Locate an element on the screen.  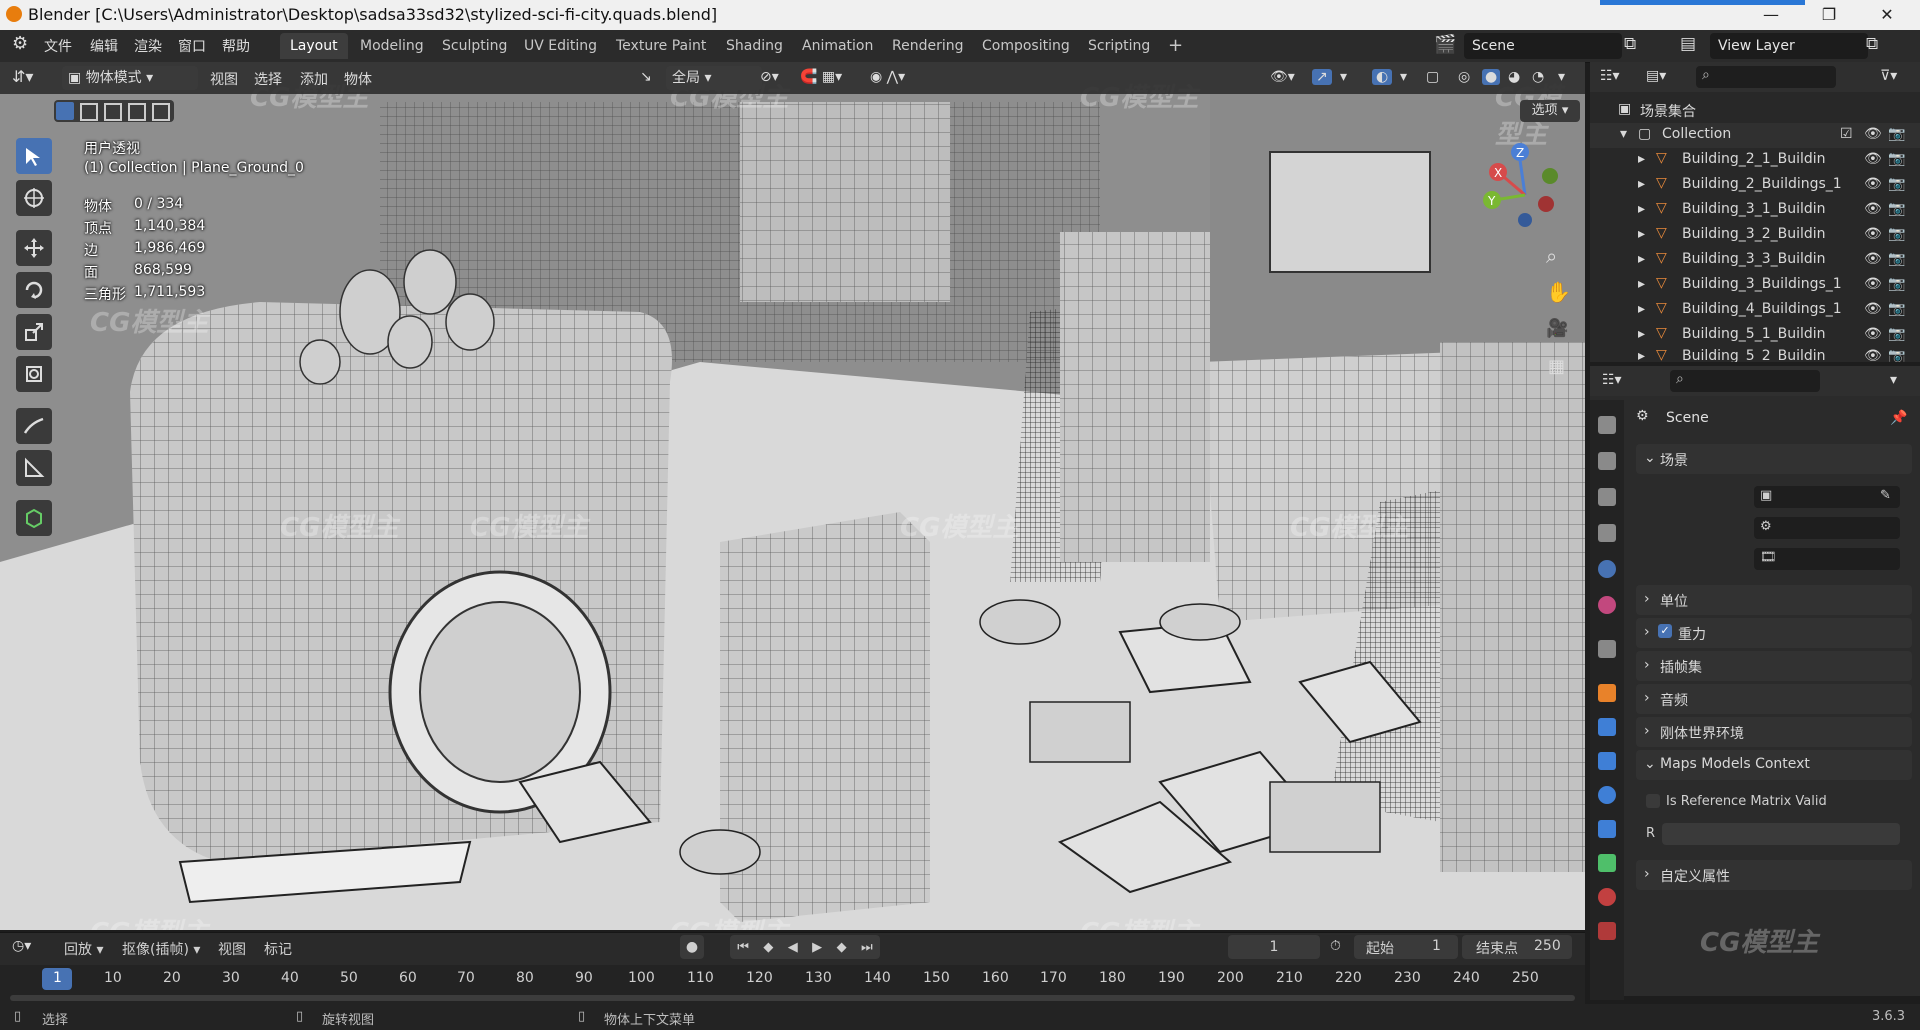
timeline-view-menu: 视图 is located at coordinates (232, 949).